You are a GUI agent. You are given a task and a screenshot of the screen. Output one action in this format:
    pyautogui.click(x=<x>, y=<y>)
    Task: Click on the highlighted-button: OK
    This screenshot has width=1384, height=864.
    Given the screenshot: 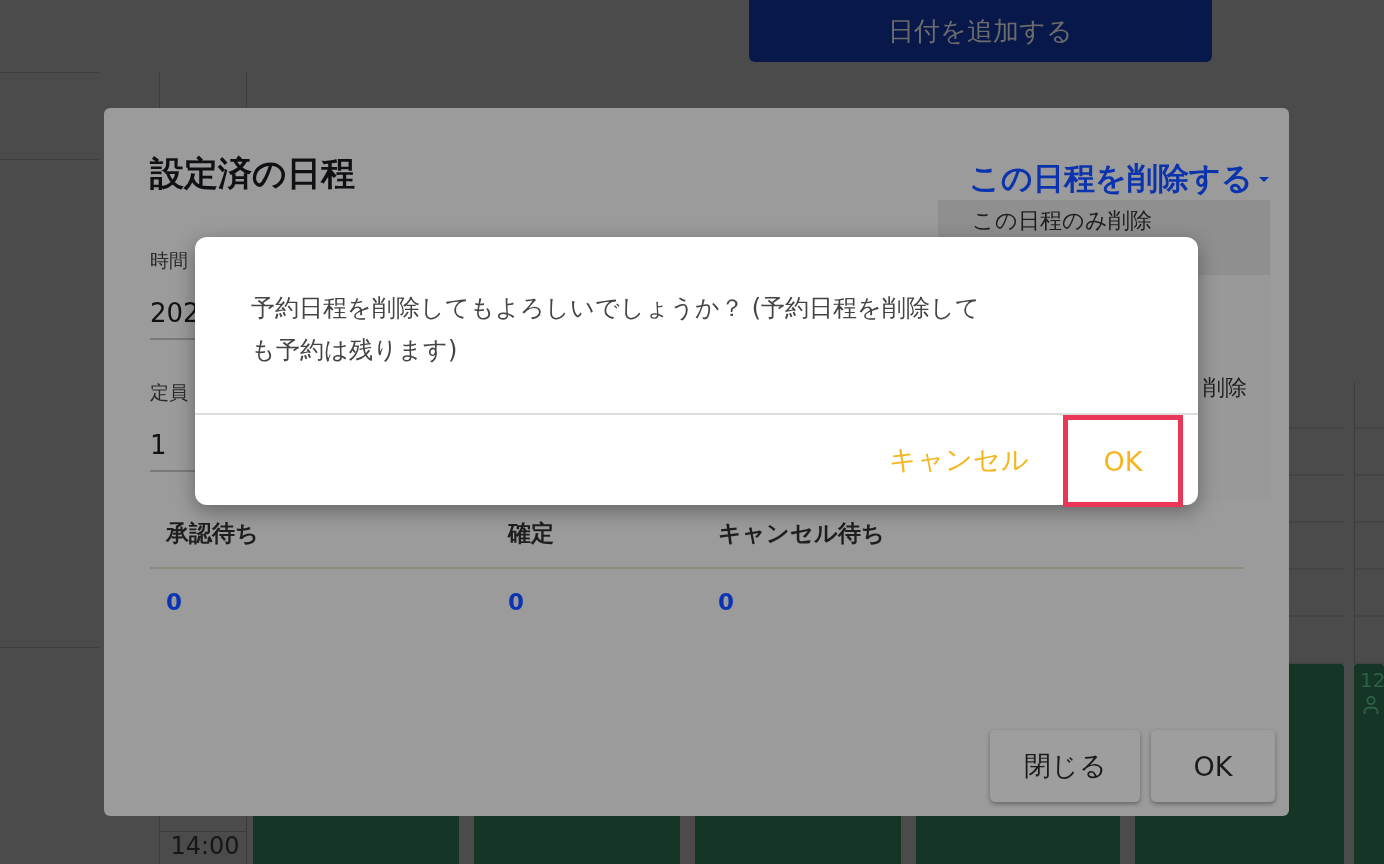 What is the action you would take?
    pyautogui.click(x=1123, y=461)
    